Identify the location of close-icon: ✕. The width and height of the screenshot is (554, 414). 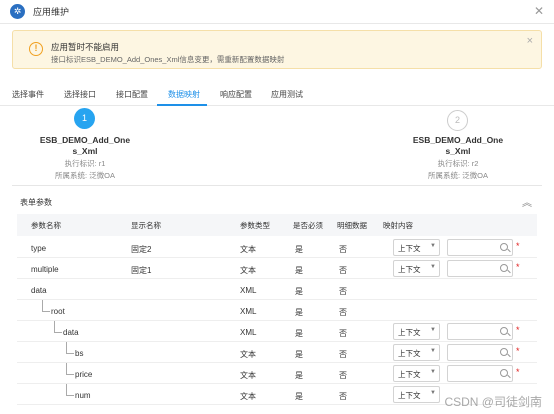
(539, 11).